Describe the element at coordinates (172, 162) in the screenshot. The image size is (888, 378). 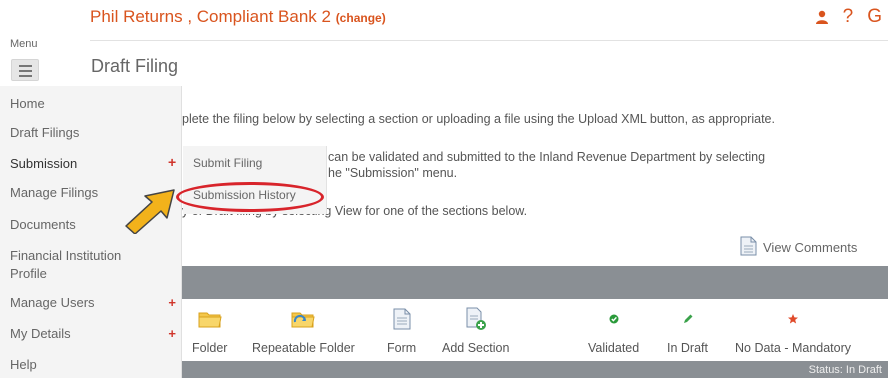
I see `submission-collapse-plus-icon: +` at that location.